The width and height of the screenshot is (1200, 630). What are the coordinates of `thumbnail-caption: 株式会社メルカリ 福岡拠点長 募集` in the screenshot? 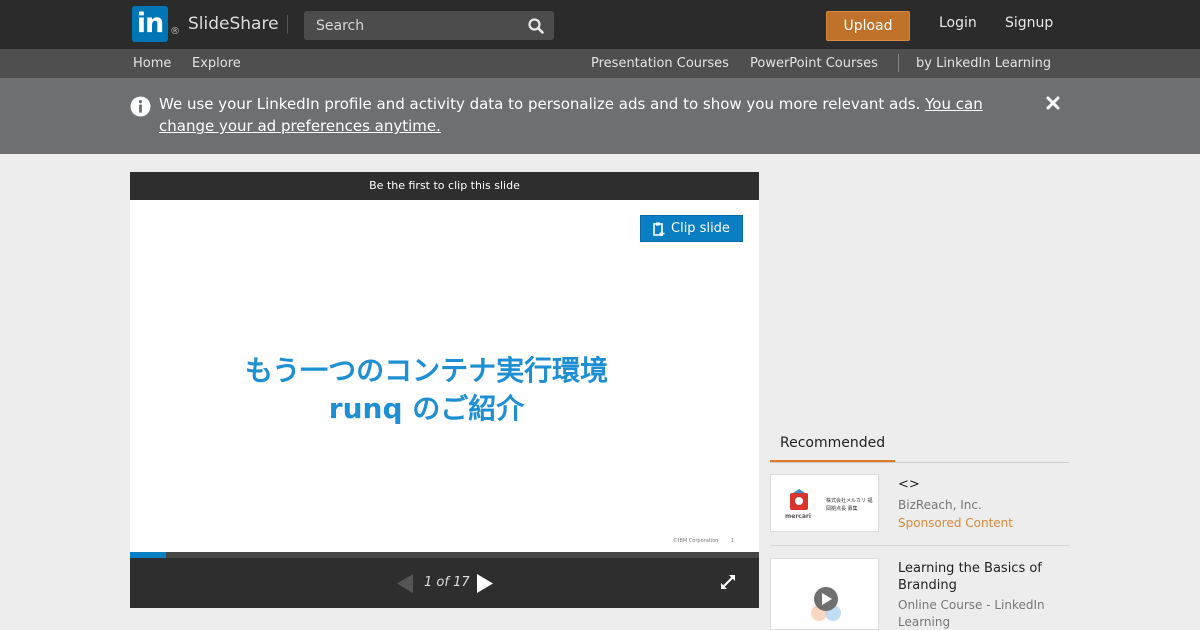 It's located at (849, 505).